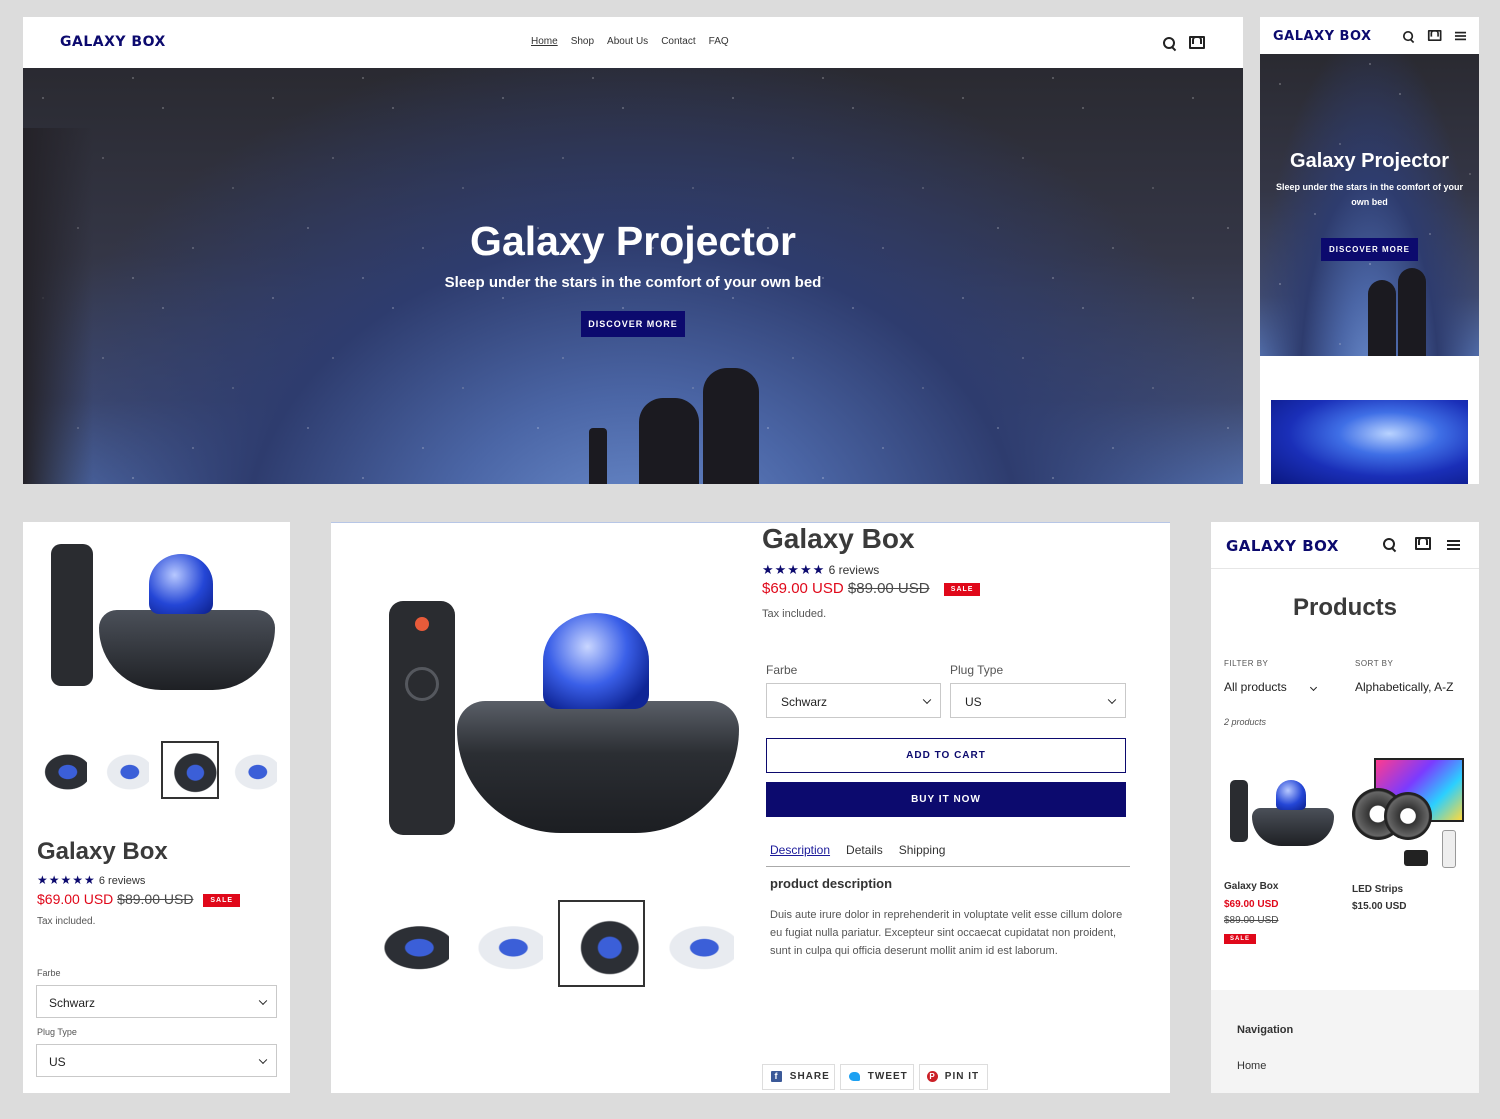 The height and width of the screenshot is (1119, 1500). What do you see at coordinates (1369, 161) in the screenshot?
I see `hero-title: Galaxy Projector` at bounding box center [1369, 161].